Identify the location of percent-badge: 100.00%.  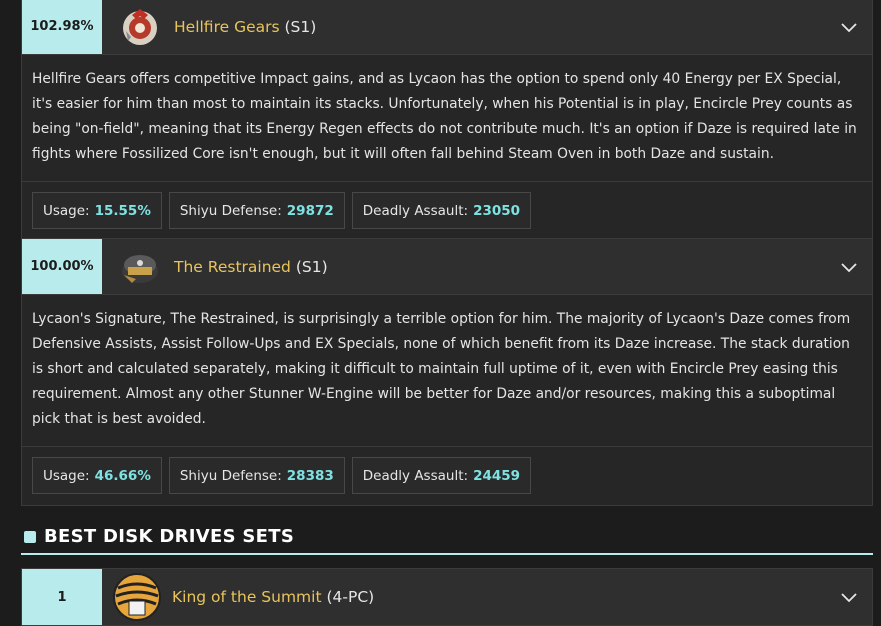
(62, 266).